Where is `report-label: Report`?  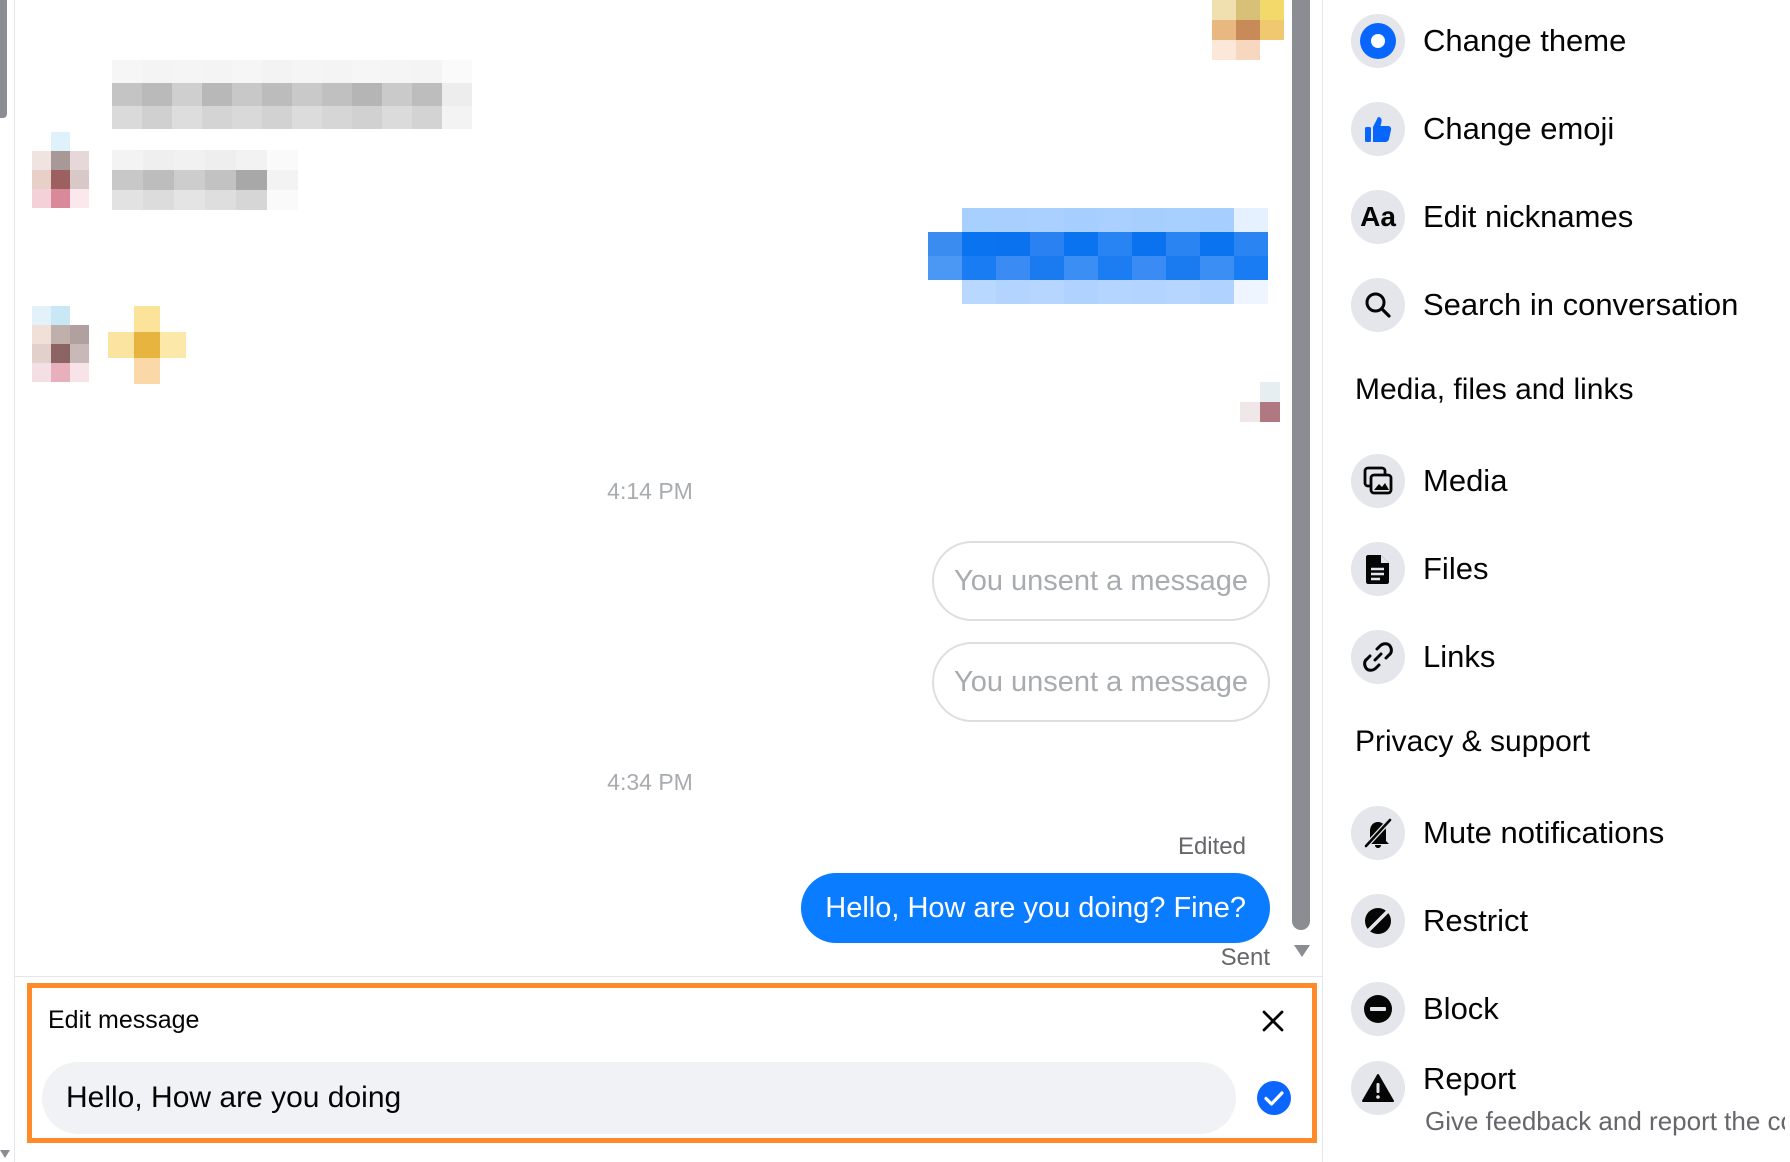
report-label: Report is located at coordinates (1470, 1078).